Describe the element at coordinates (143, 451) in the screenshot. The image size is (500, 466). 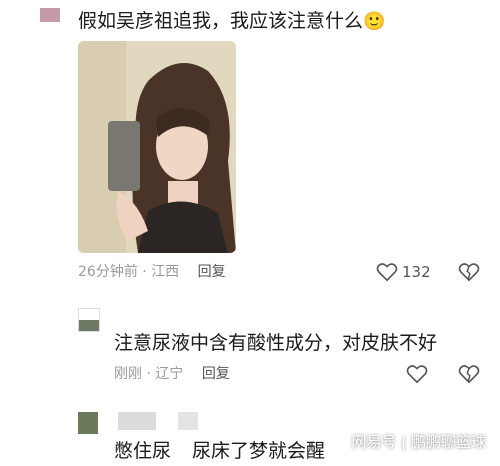
I see `comment-text: 憋住尿` at that location.